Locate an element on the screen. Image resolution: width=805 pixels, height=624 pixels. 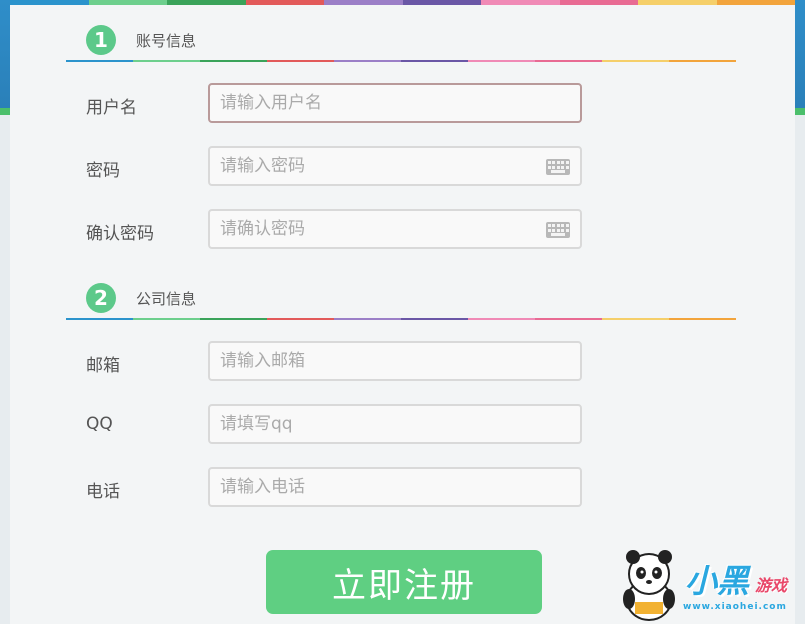
confirm-password-field is located at coordinates (395, 229).